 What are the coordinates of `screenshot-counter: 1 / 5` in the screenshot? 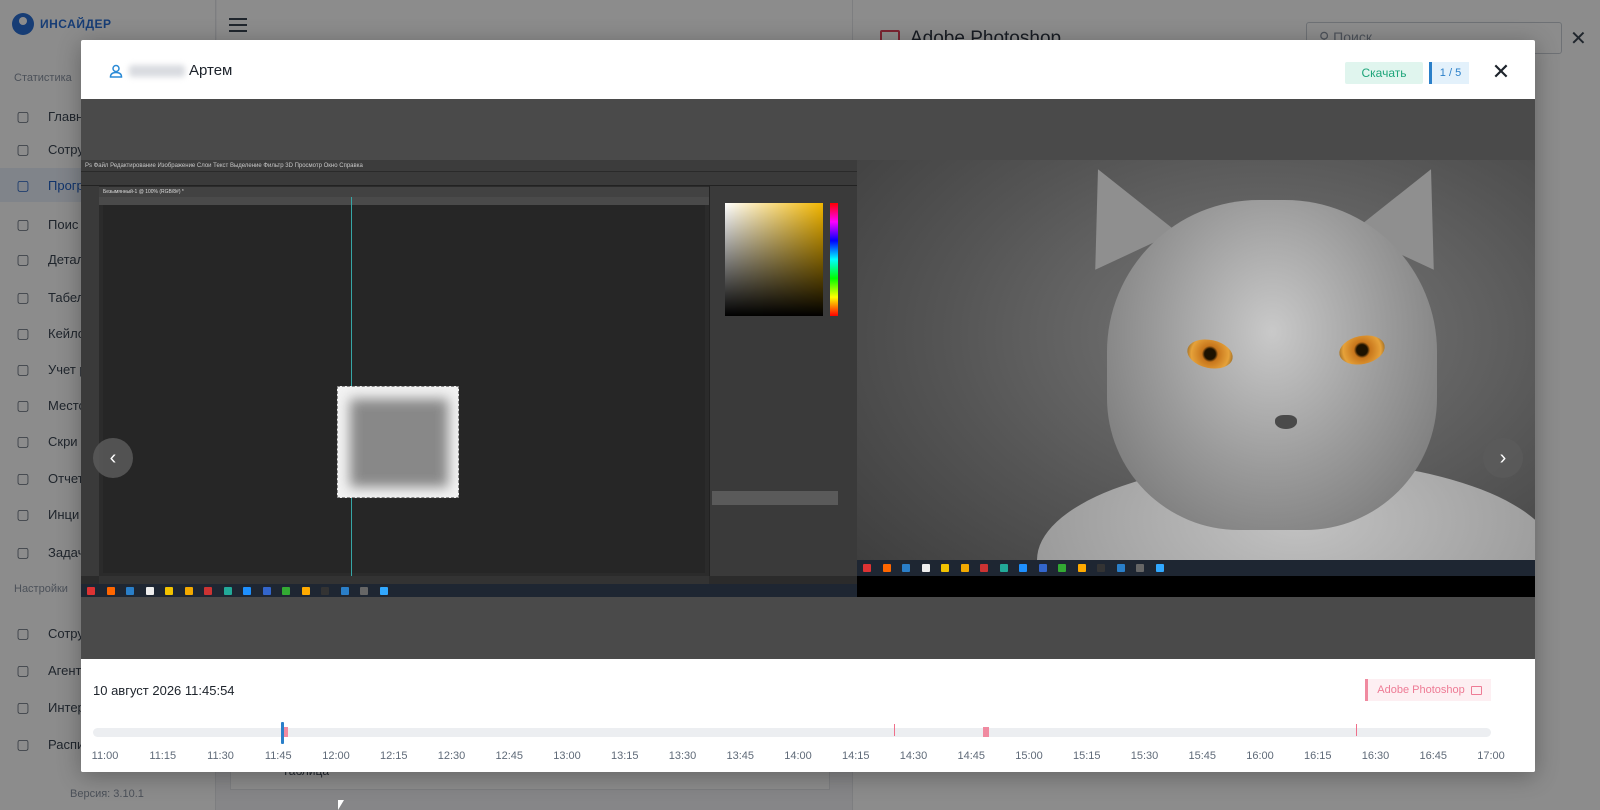 It's located at (1449, 73).